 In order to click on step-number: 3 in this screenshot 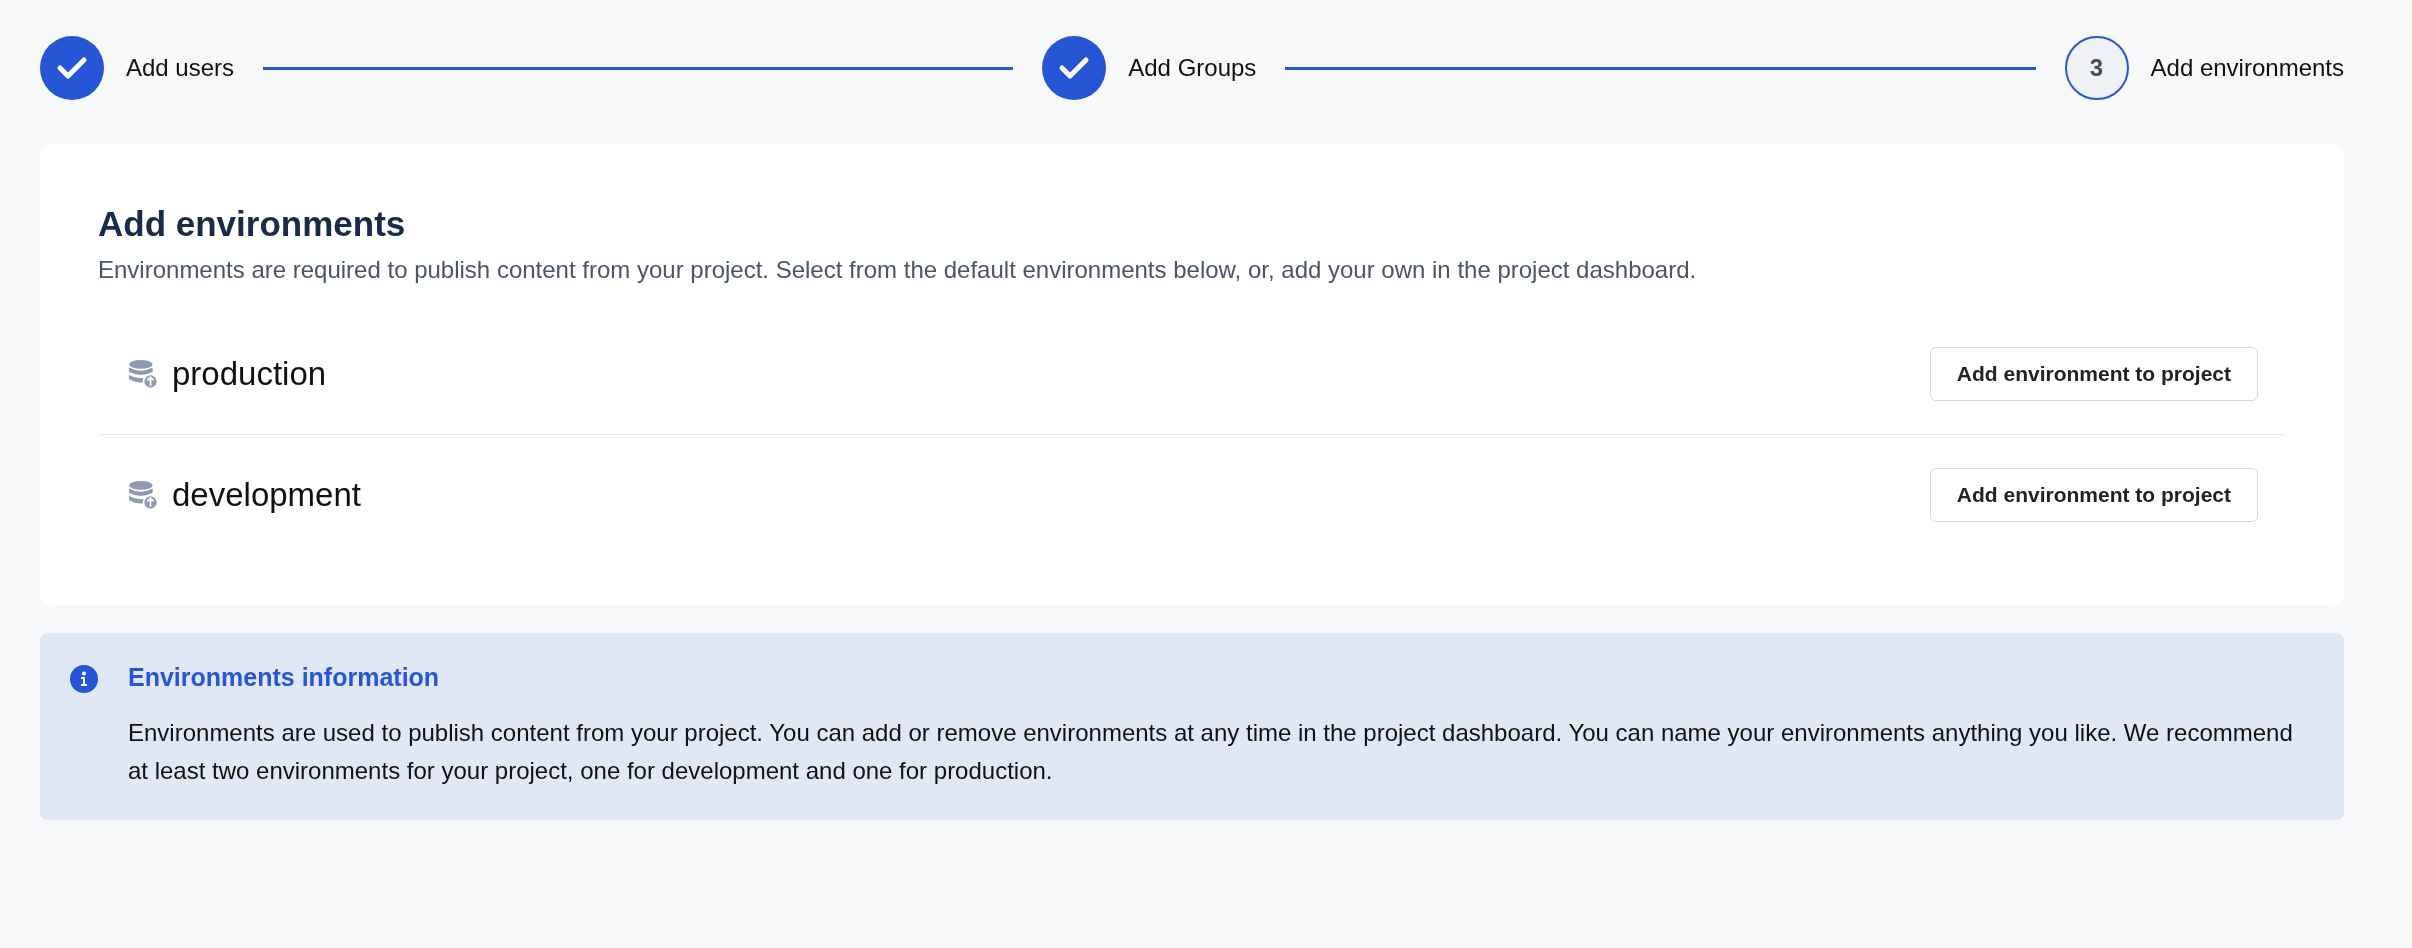, I will do `click(2096, 68)`.